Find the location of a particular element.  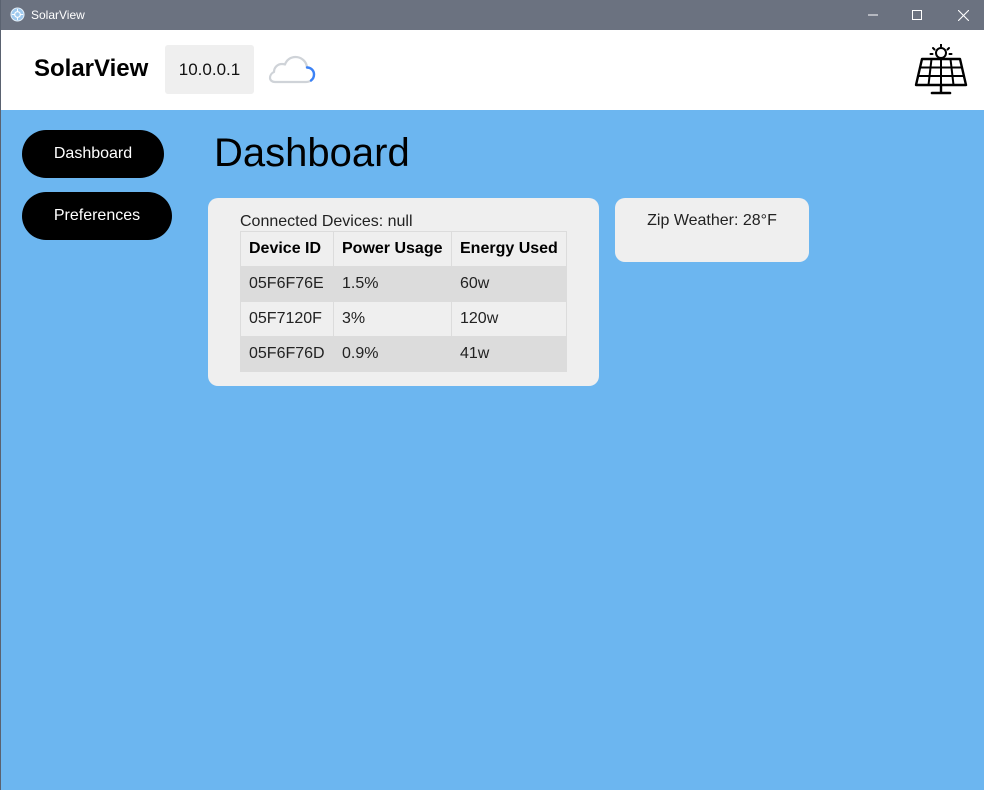

power-usage-cell: 0.9% is located at coordinates (392, 354).